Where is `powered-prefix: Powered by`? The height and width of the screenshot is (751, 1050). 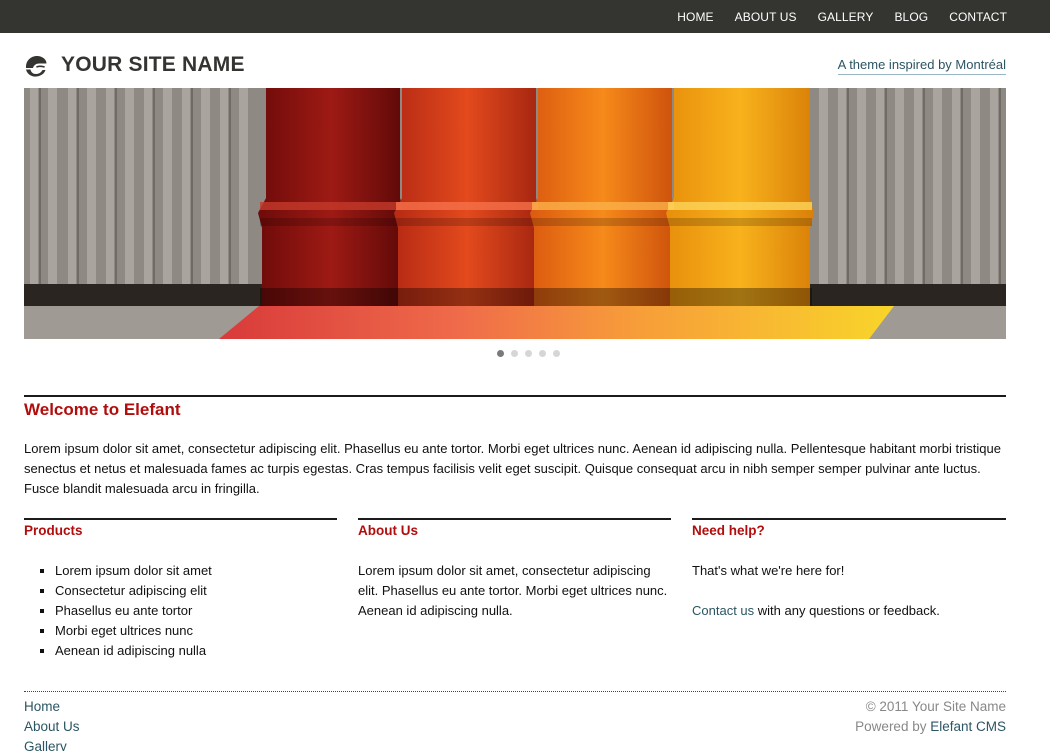 powered-prefix: Powered by is located at coordinates (893, 726).